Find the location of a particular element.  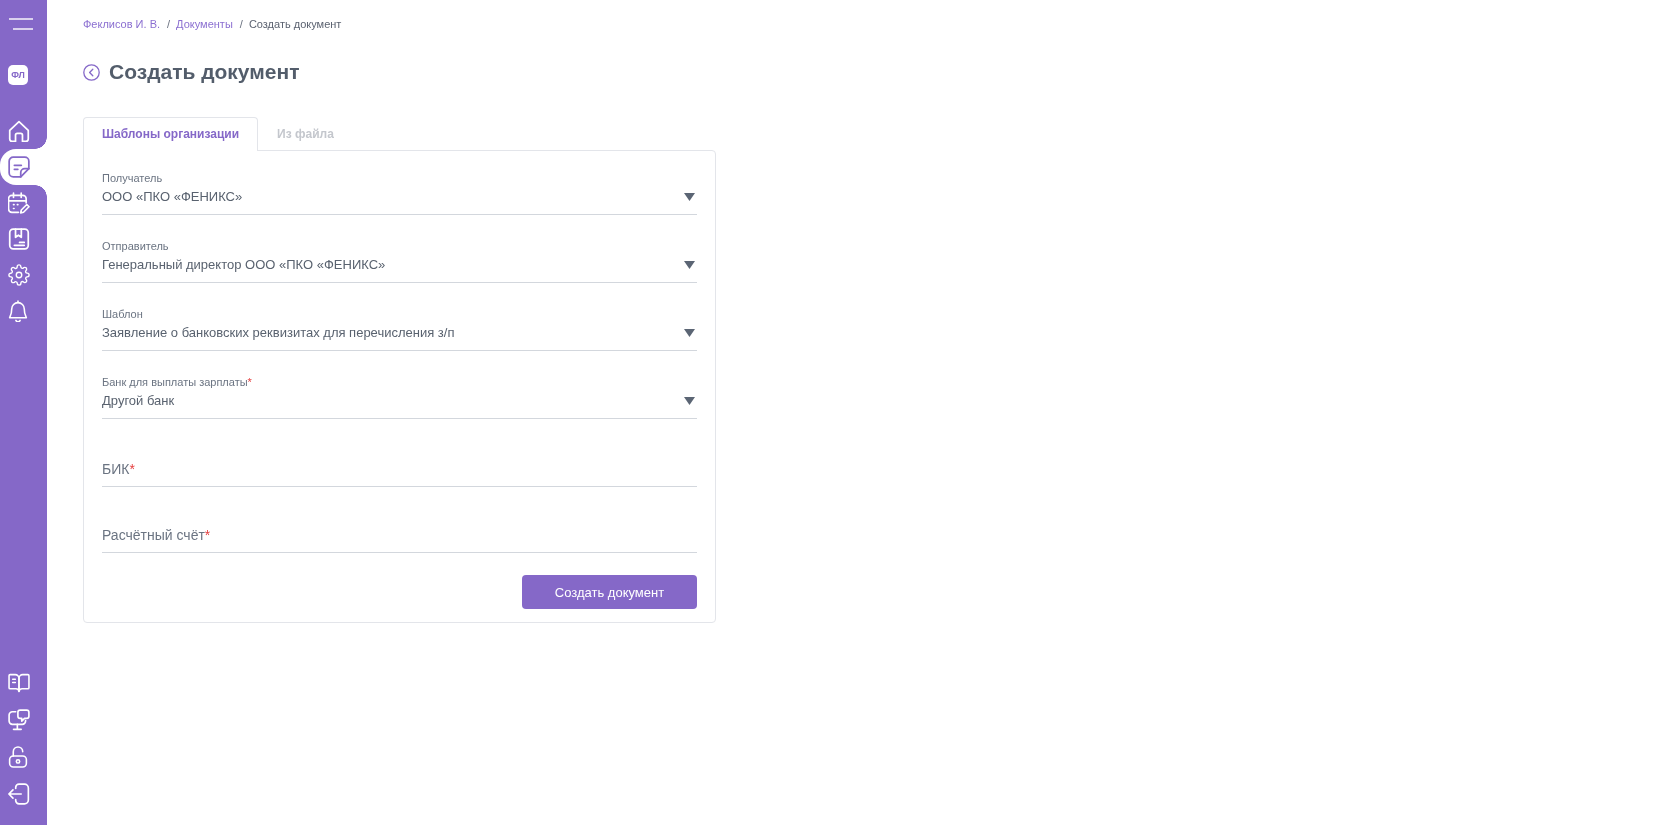

profile-badge: ФЛ is located at coordinates (18, 75).